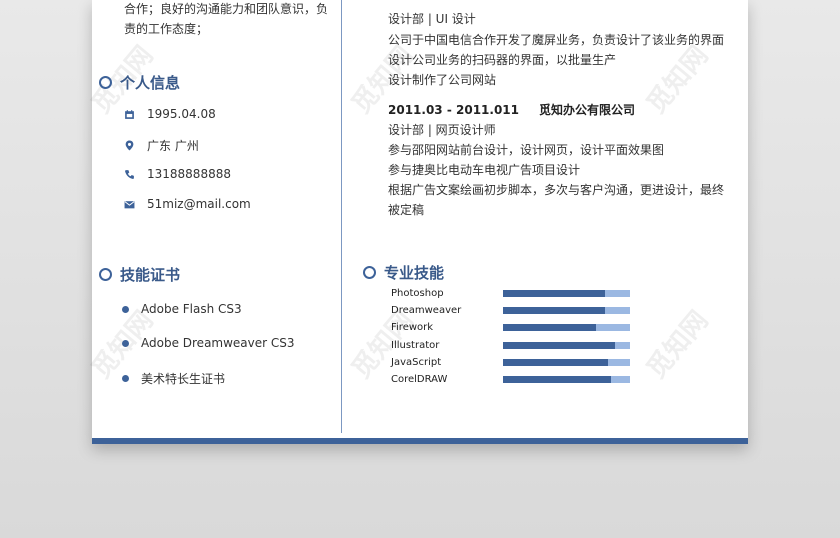  I want to click on section-title-label: 个人信息, so click(150, 83).